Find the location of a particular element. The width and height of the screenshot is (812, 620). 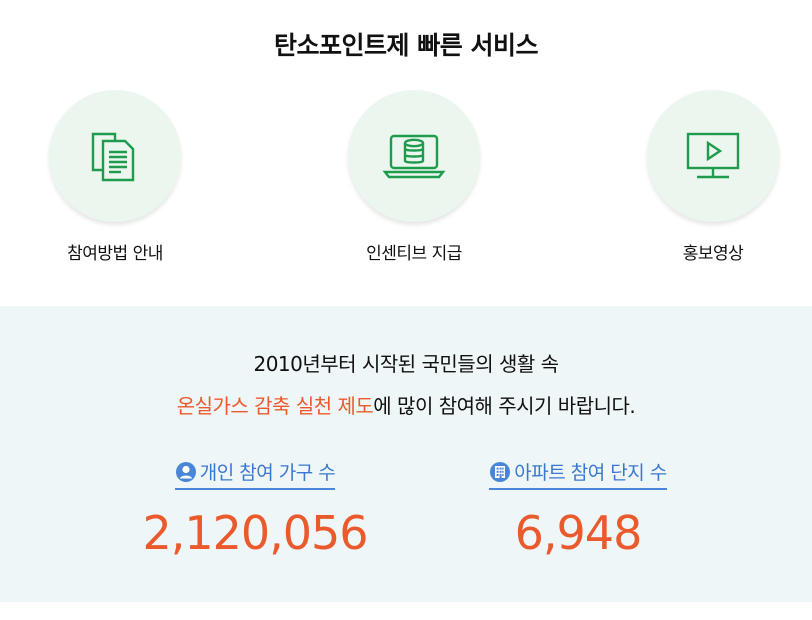

service-promo-video: 홍보영상 is located at coordinates (712, 177).